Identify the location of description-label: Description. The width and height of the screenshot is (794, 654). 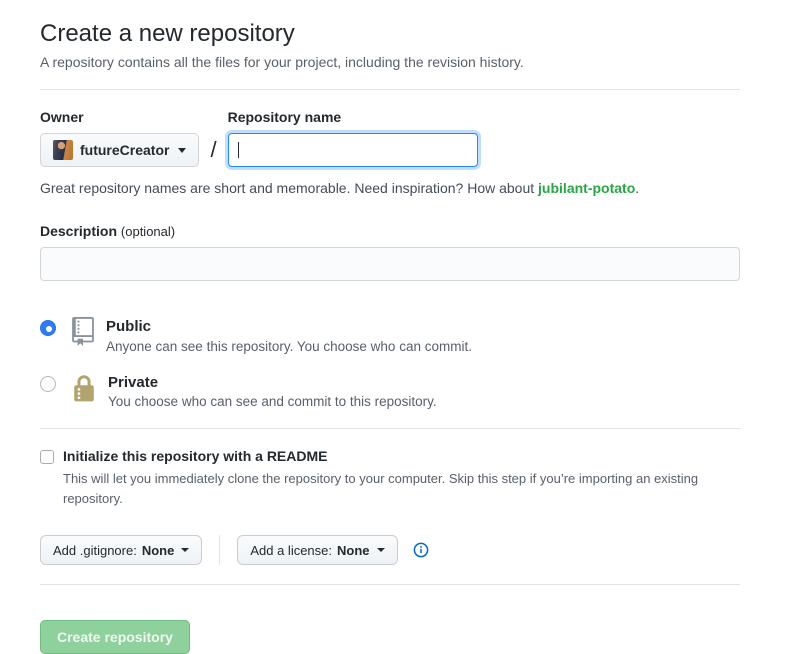
(79, 231).